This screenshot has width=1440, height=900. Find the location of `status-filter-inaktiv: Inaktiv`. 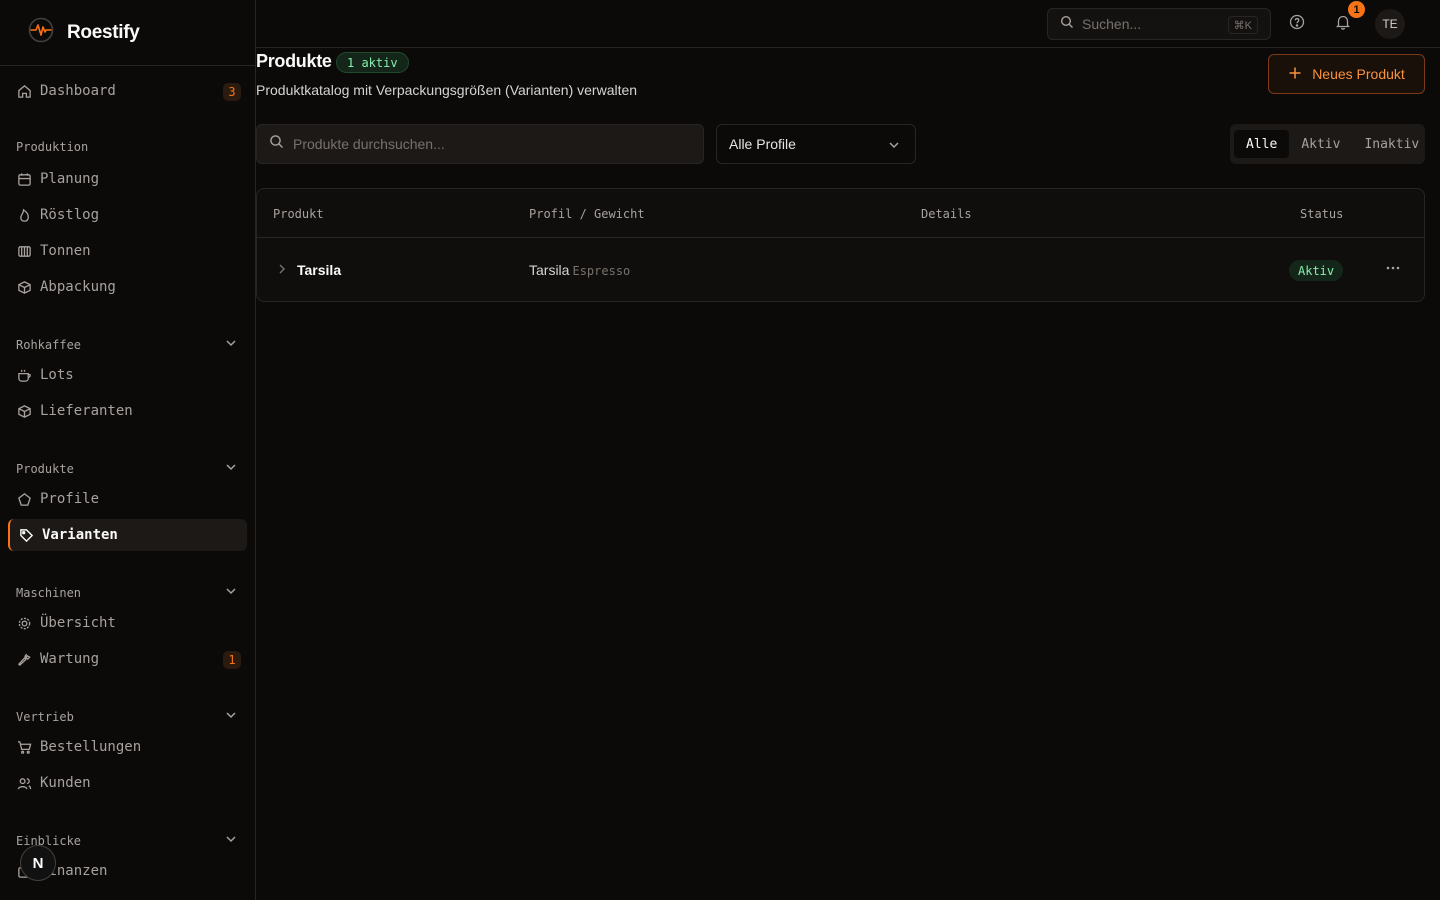

status-filter-inaktiv: Inaktiv is located at coordinates (1391, 144).